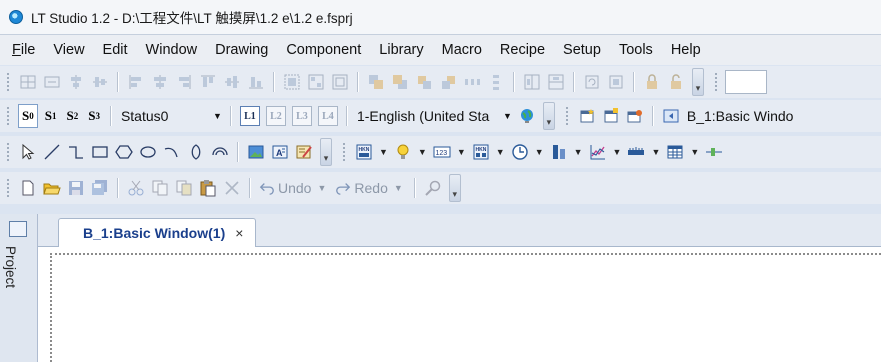 Image resolution: width=881 pixels, height=362 pixels. What do you see at coordinates (232, 188) in the screenshot?
I see `delete-icon` at bounding box center [232, 188].